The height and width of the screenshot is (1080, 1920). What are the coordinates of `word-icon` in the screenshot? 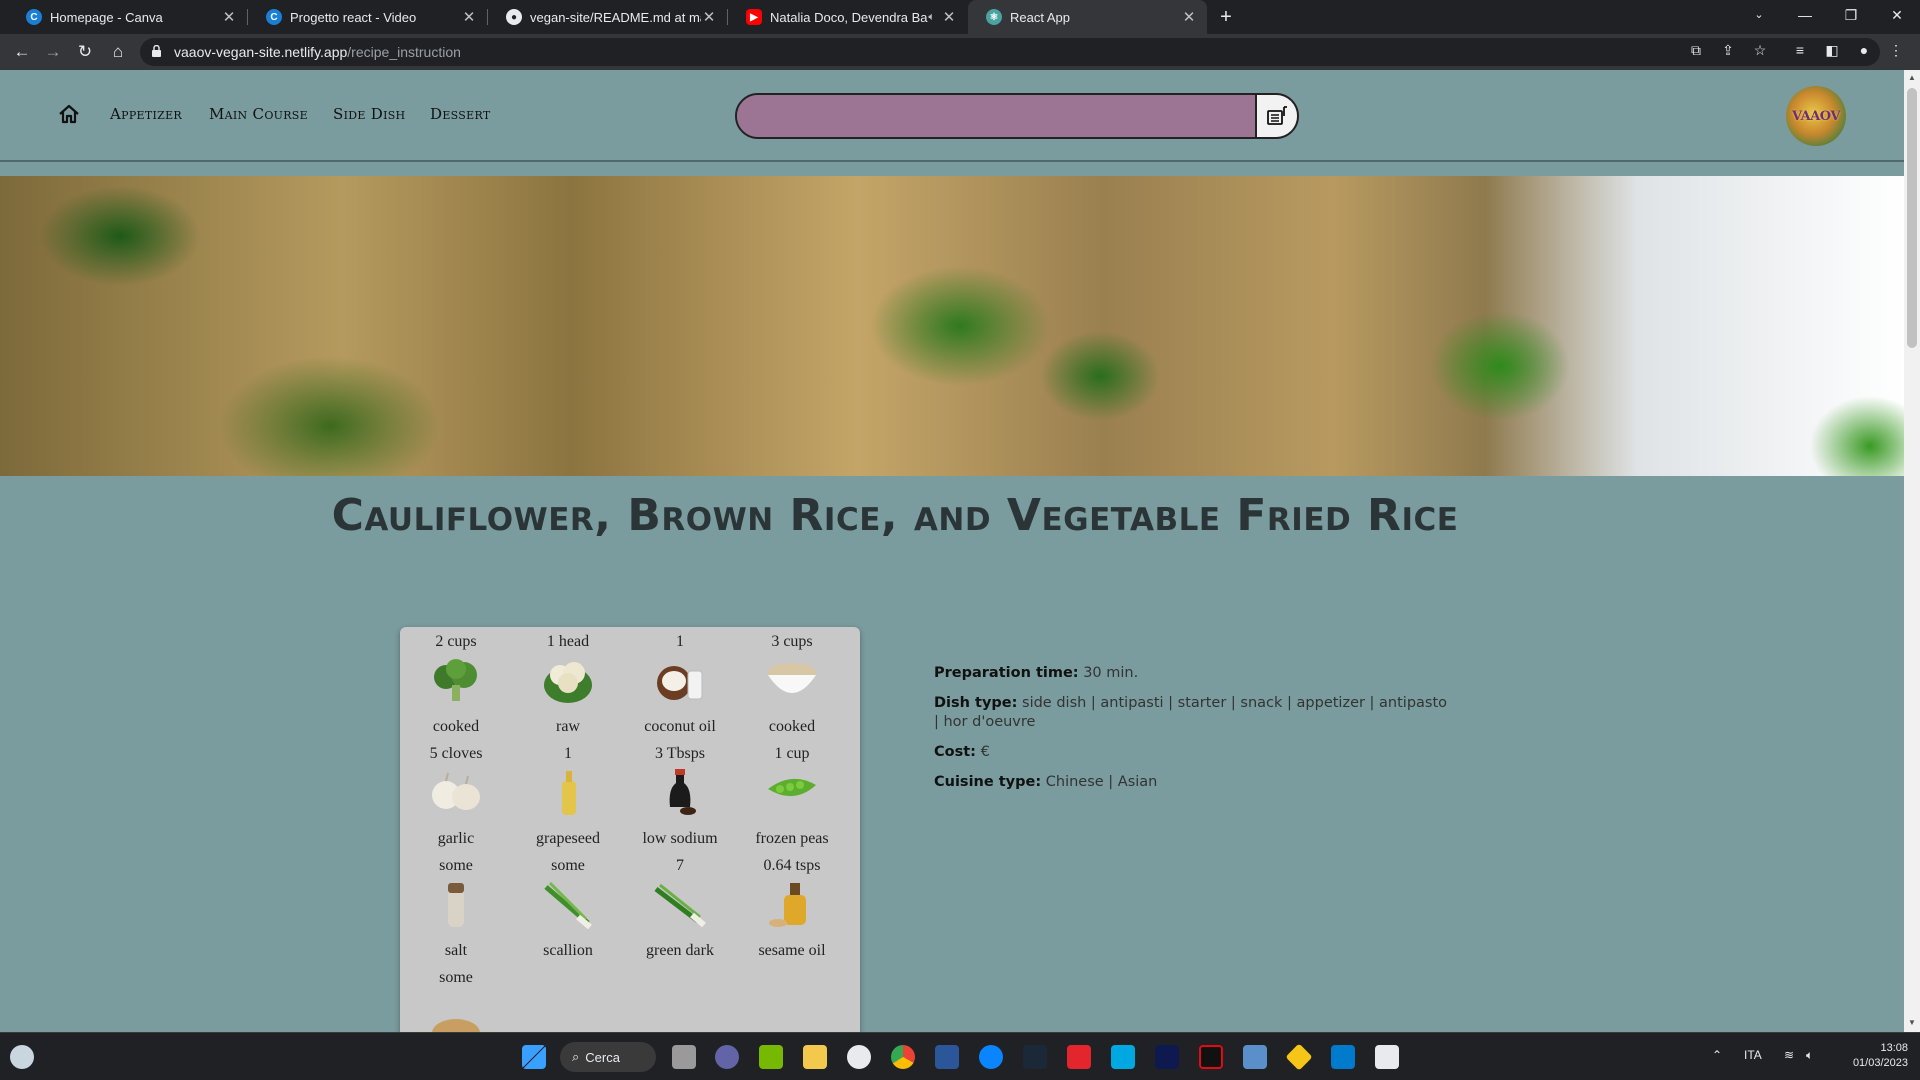 It's located at (947, 1057).